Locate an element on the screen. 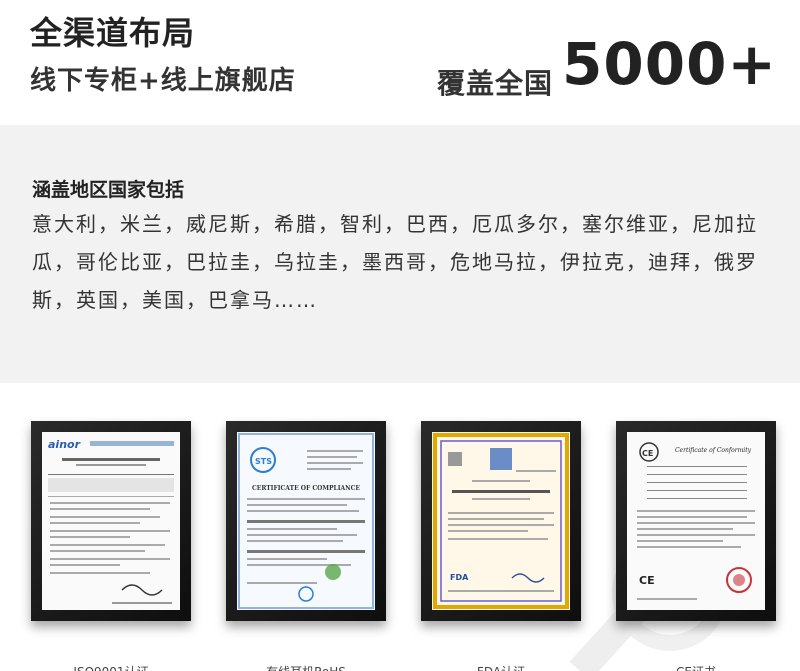 The height and width of the screenshot is (671, 800). ce-certificate-caption: CE证书 is located at coordinates (696, 667).